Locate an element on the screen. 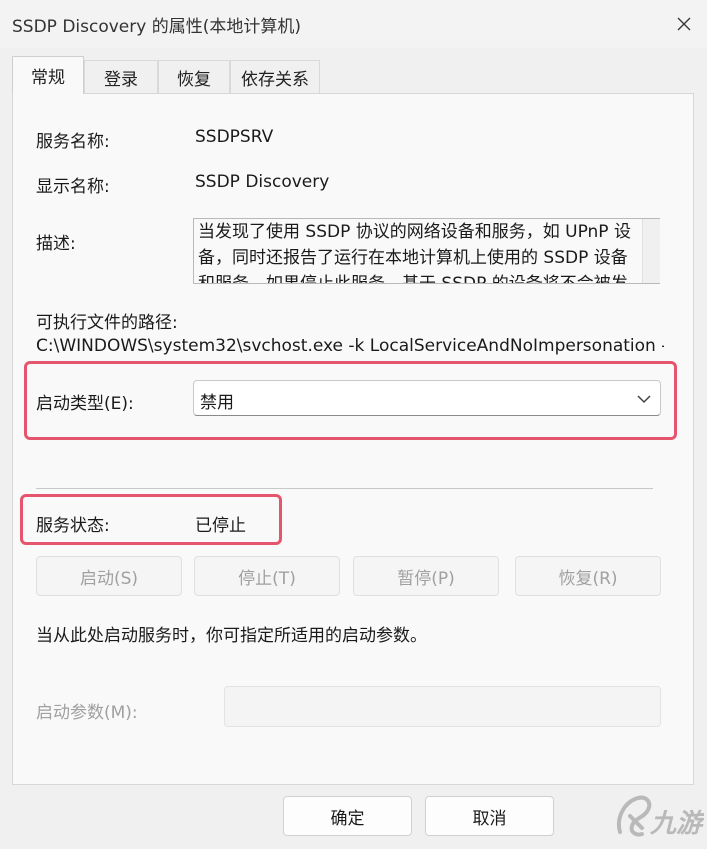 The height and width of the screenshot is (849, 707). watermark-logo: 九游 is located at coordinates (659, 816).